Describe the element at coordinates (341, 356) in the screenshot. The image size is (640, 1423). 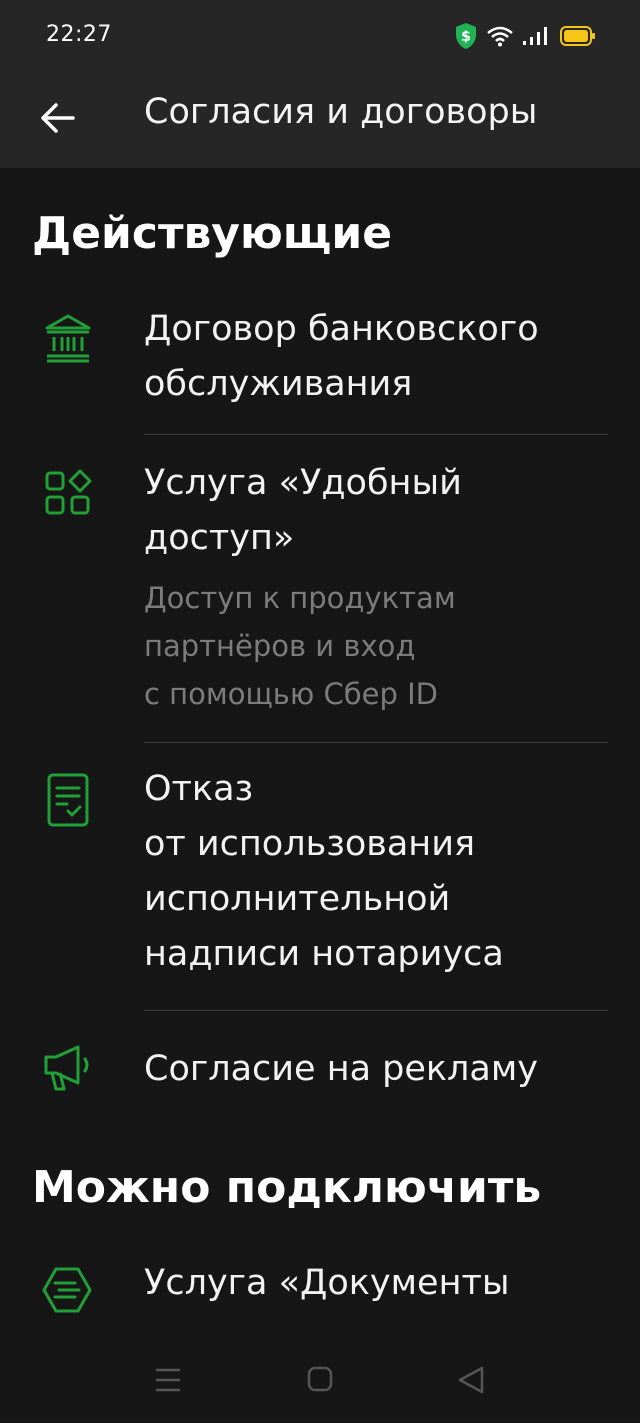
I see `item-title: Договор банковского обслуживания` at that location.